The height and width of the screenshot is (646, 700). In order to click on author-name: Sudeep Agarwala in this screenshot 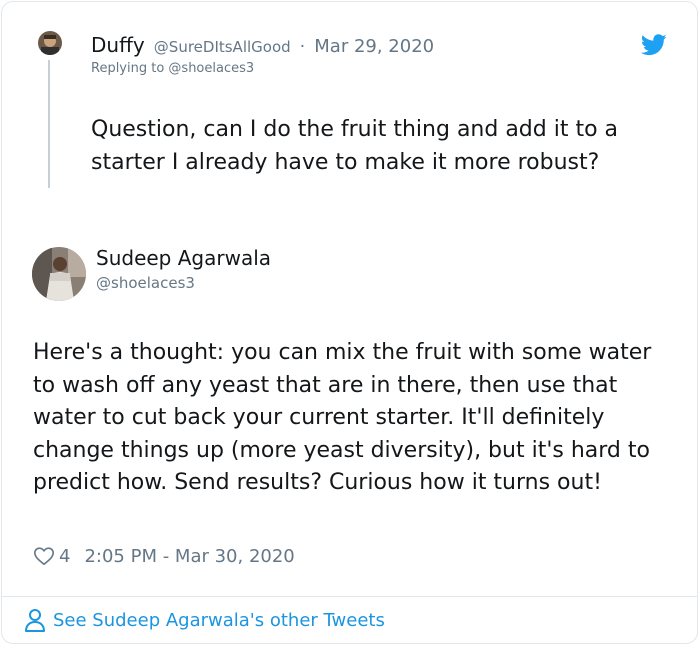, I will do `click(183, 258)`.